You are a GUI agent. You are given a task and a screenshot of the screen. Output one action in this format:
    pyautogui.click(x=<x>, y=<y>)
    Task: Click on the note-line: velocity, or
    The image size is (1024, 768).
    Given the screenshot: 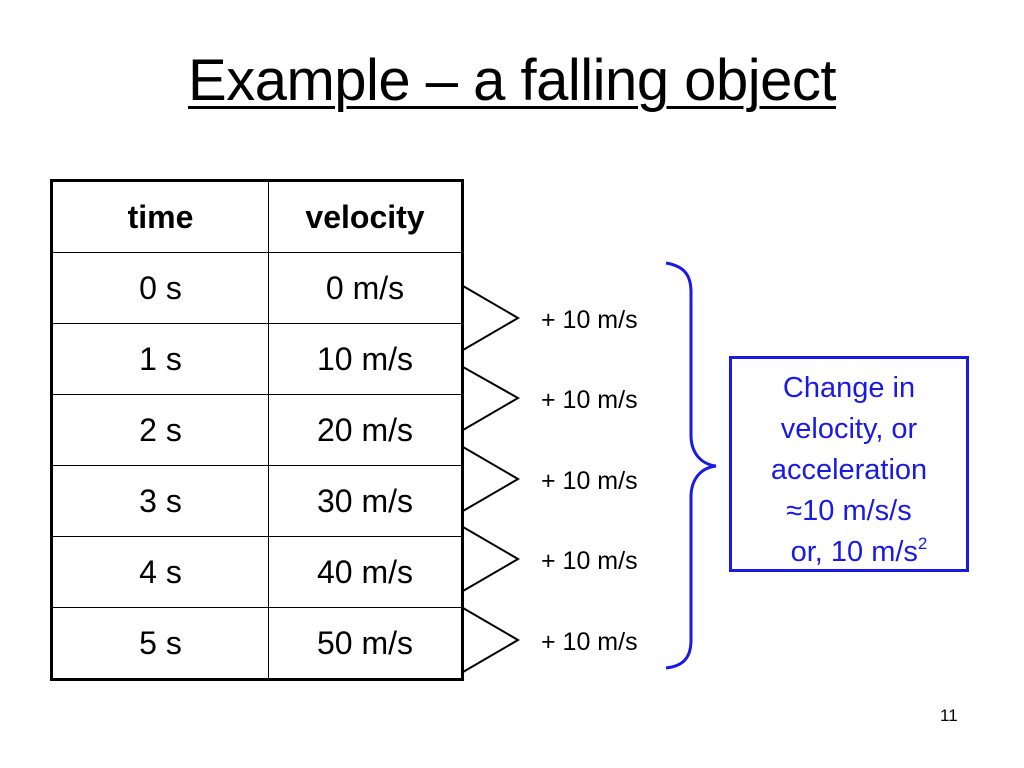 What is the action you would take?
    pyautogui.click(x=849, y=429)
    